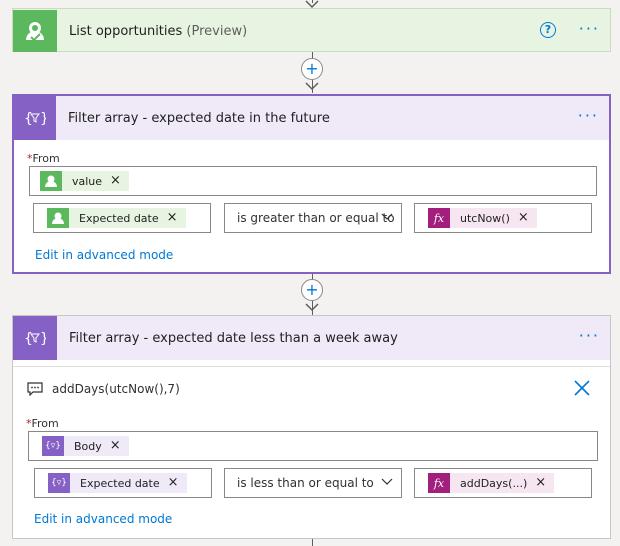 The image size is (620, 546). Describe the element at coordinates (313, 483) in the screenshot. I see `operator-select: is less than or equal to` at that location.